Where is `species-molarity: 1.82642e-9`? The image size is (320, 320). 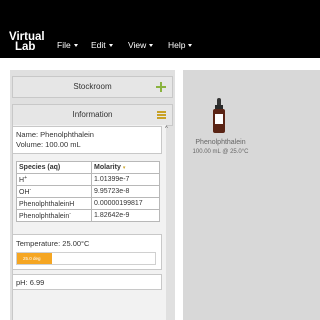 species-molarity: 1.82642e-9 is located at coordinates (125, 215).